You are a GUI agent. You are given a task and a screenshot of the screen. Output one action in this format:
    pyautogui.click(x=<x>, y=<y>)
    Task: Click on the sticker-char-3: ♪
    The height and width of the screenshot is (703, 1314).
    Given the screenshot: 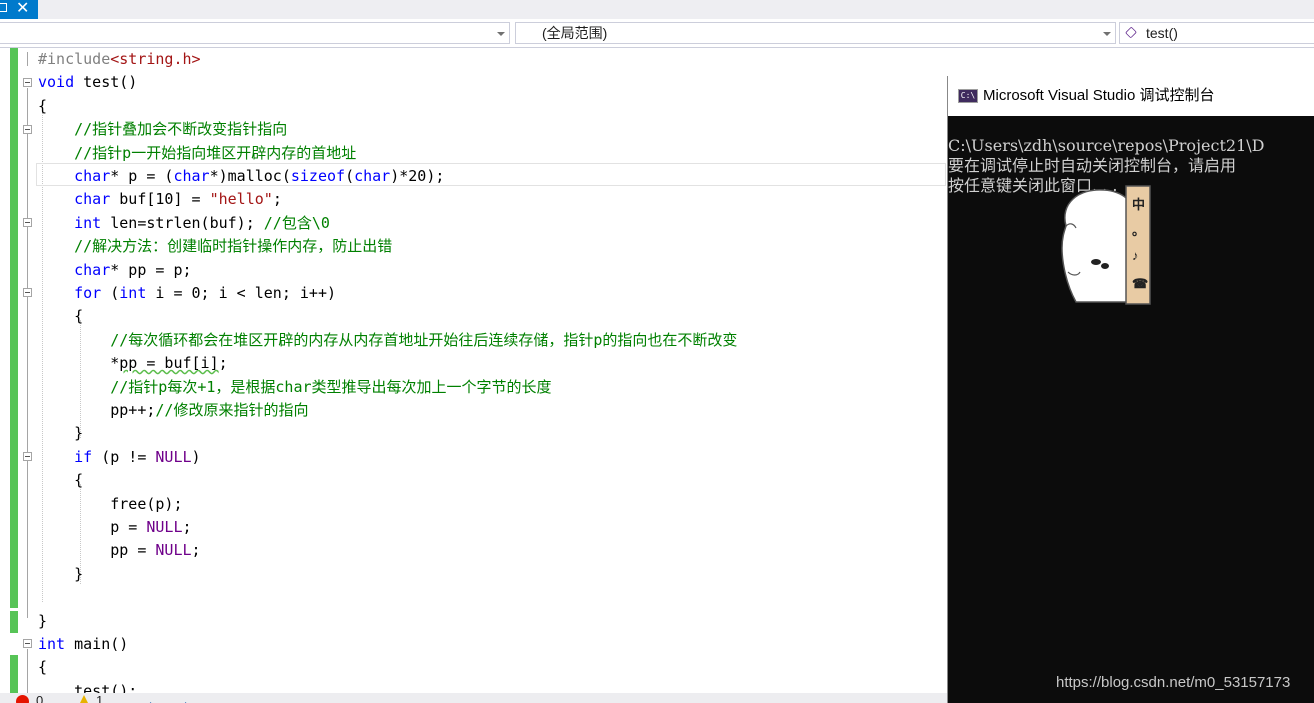 What is the action you would take?
    pyautogui.click(x=1135, y=255)
    